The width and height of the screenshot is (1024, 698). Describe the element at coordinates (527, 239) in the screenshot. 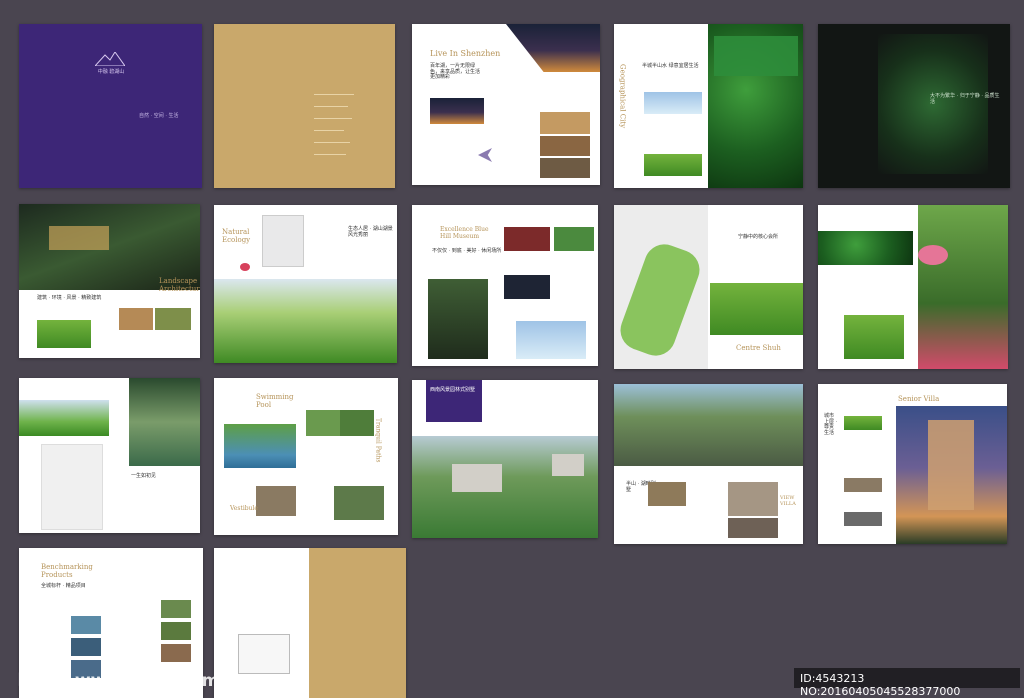

I see `museum-photo` at that location.